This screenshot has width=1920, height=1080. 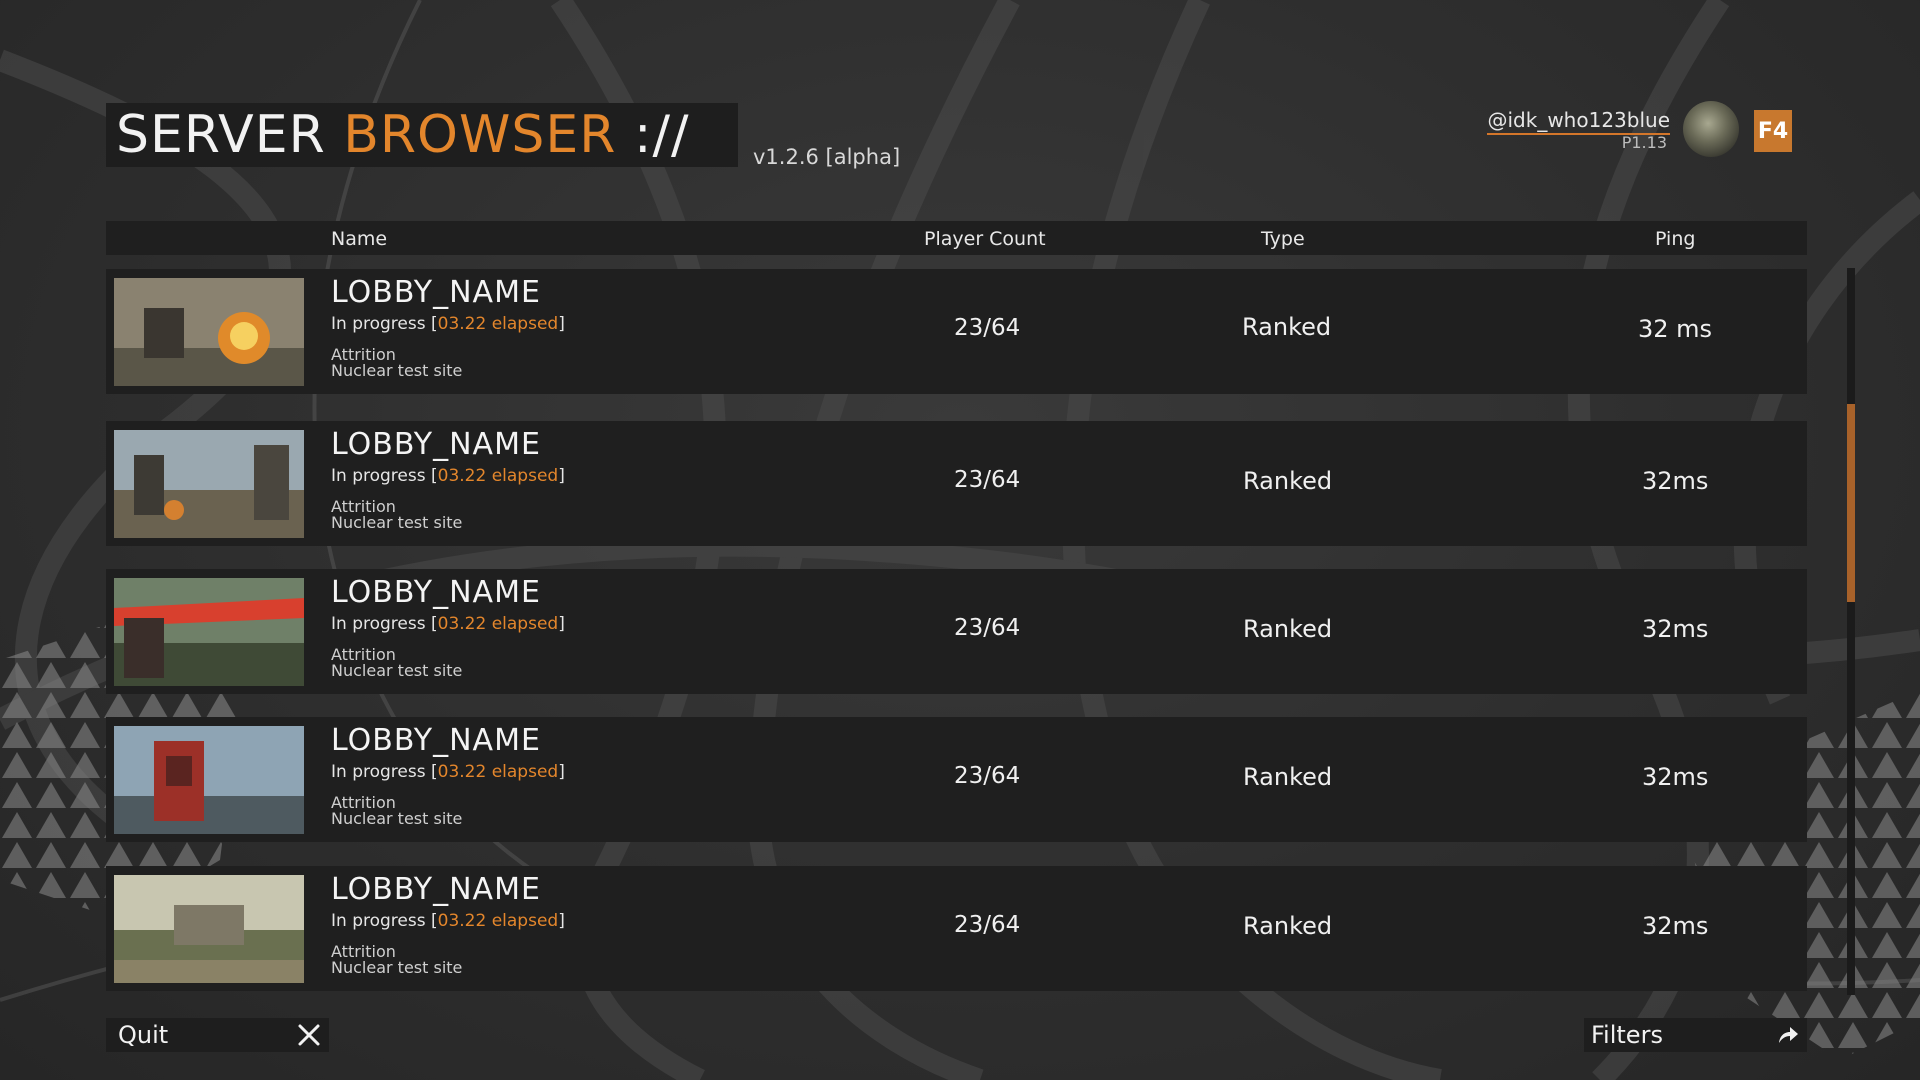 I want to click on profile-level: P1.13, so click(x=1644, y=142).